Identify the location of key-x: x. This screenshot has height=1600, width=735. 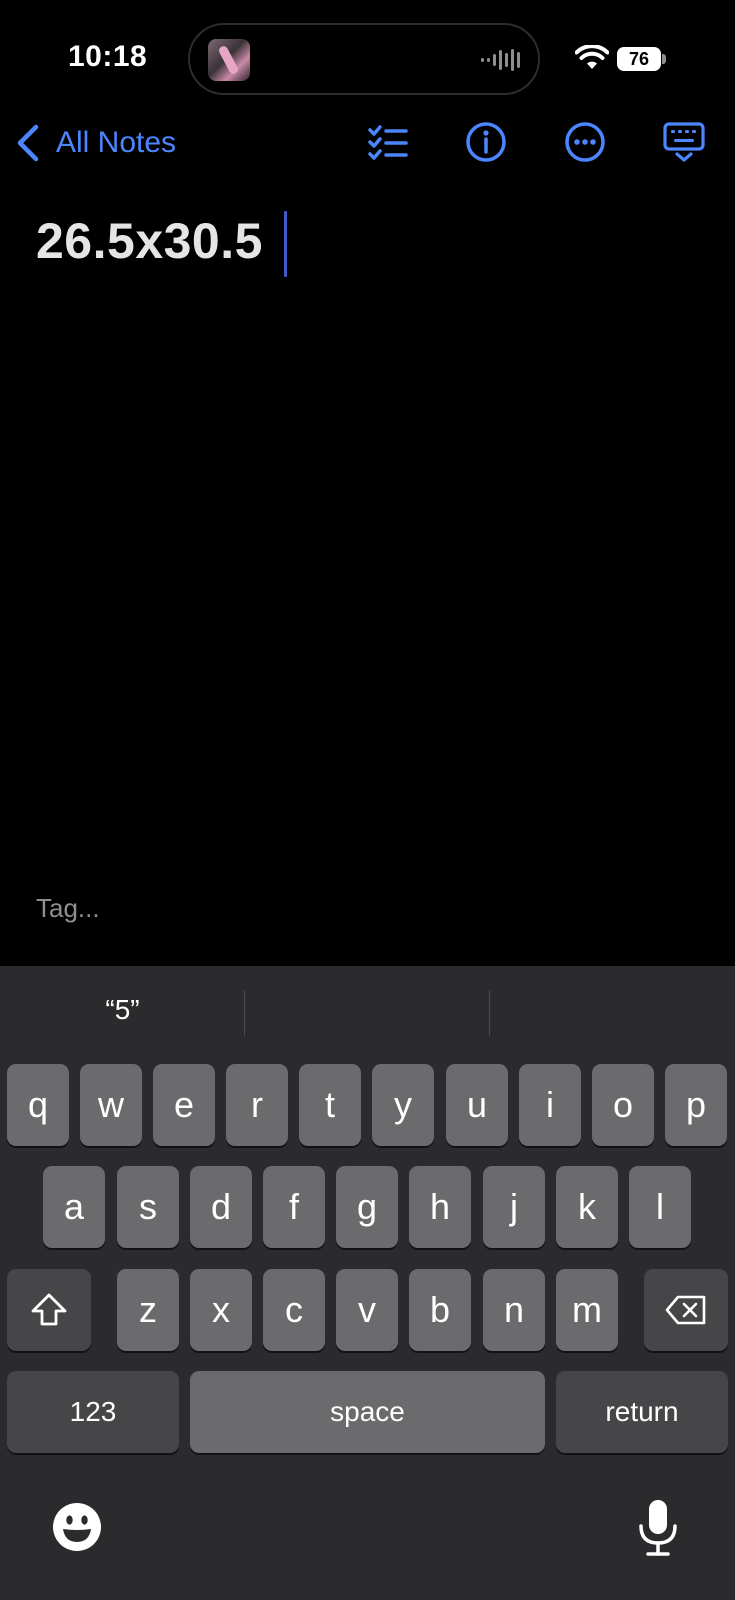
(221, 1310).